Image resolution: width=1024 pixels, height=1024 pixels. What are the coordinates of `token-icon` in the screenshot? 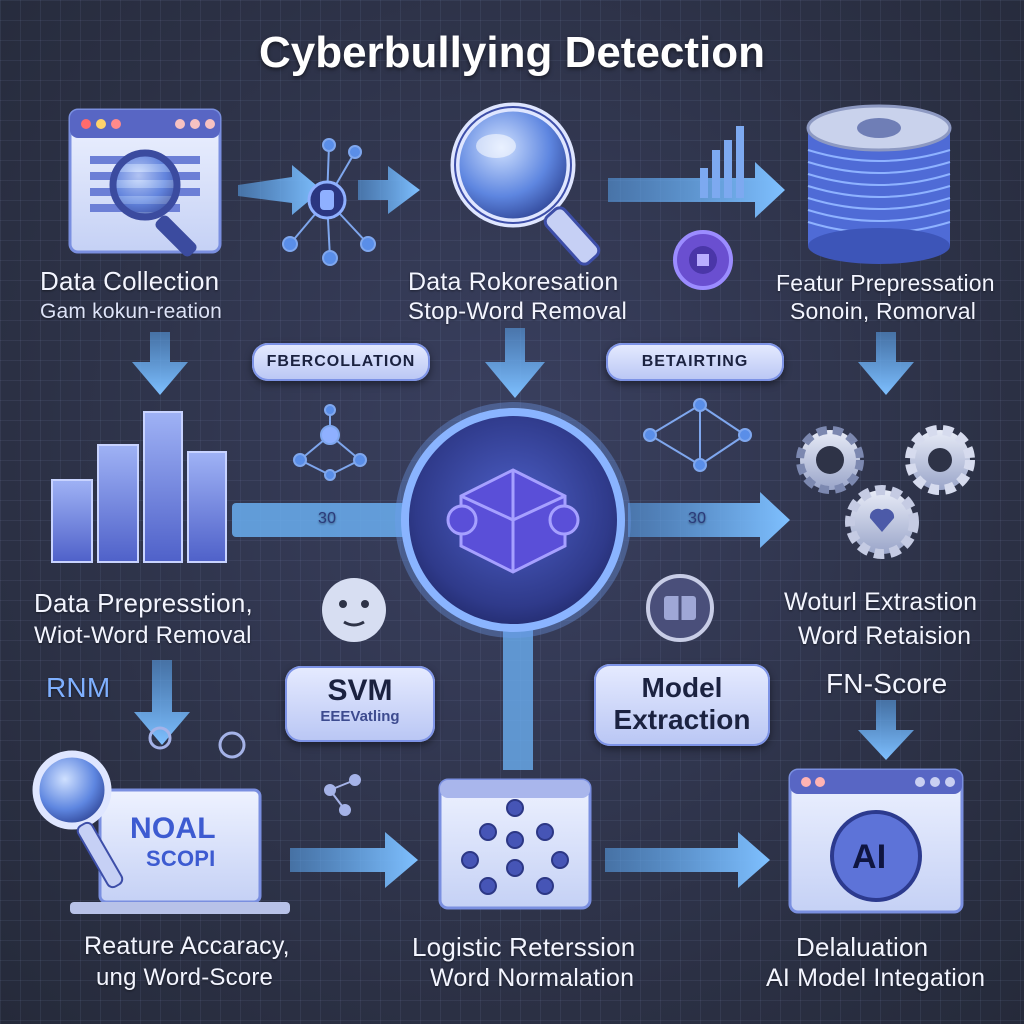 It's located at (703, 260).